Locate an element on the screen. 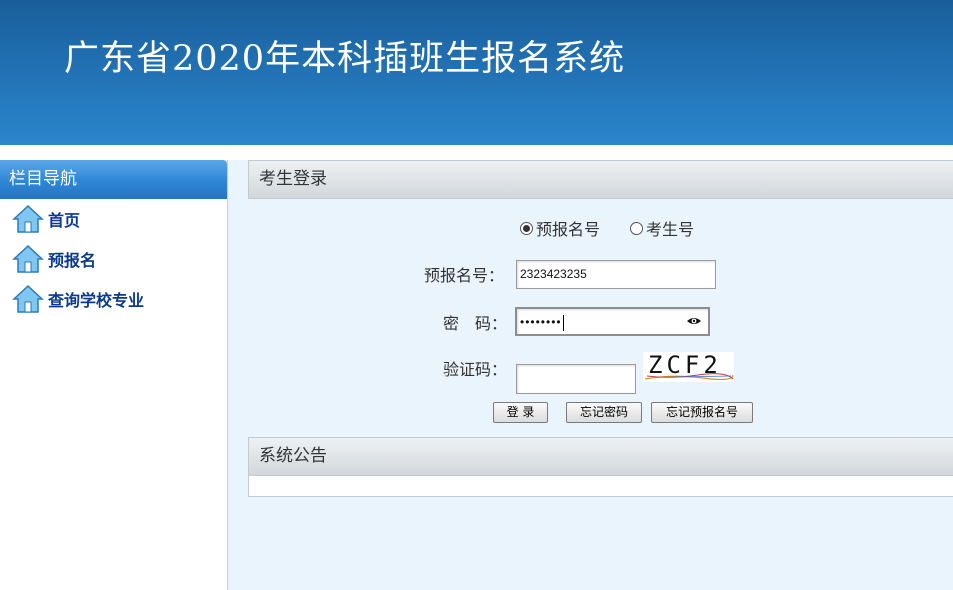  captcha-label: 验证码： is located at coordinates (475, 369).